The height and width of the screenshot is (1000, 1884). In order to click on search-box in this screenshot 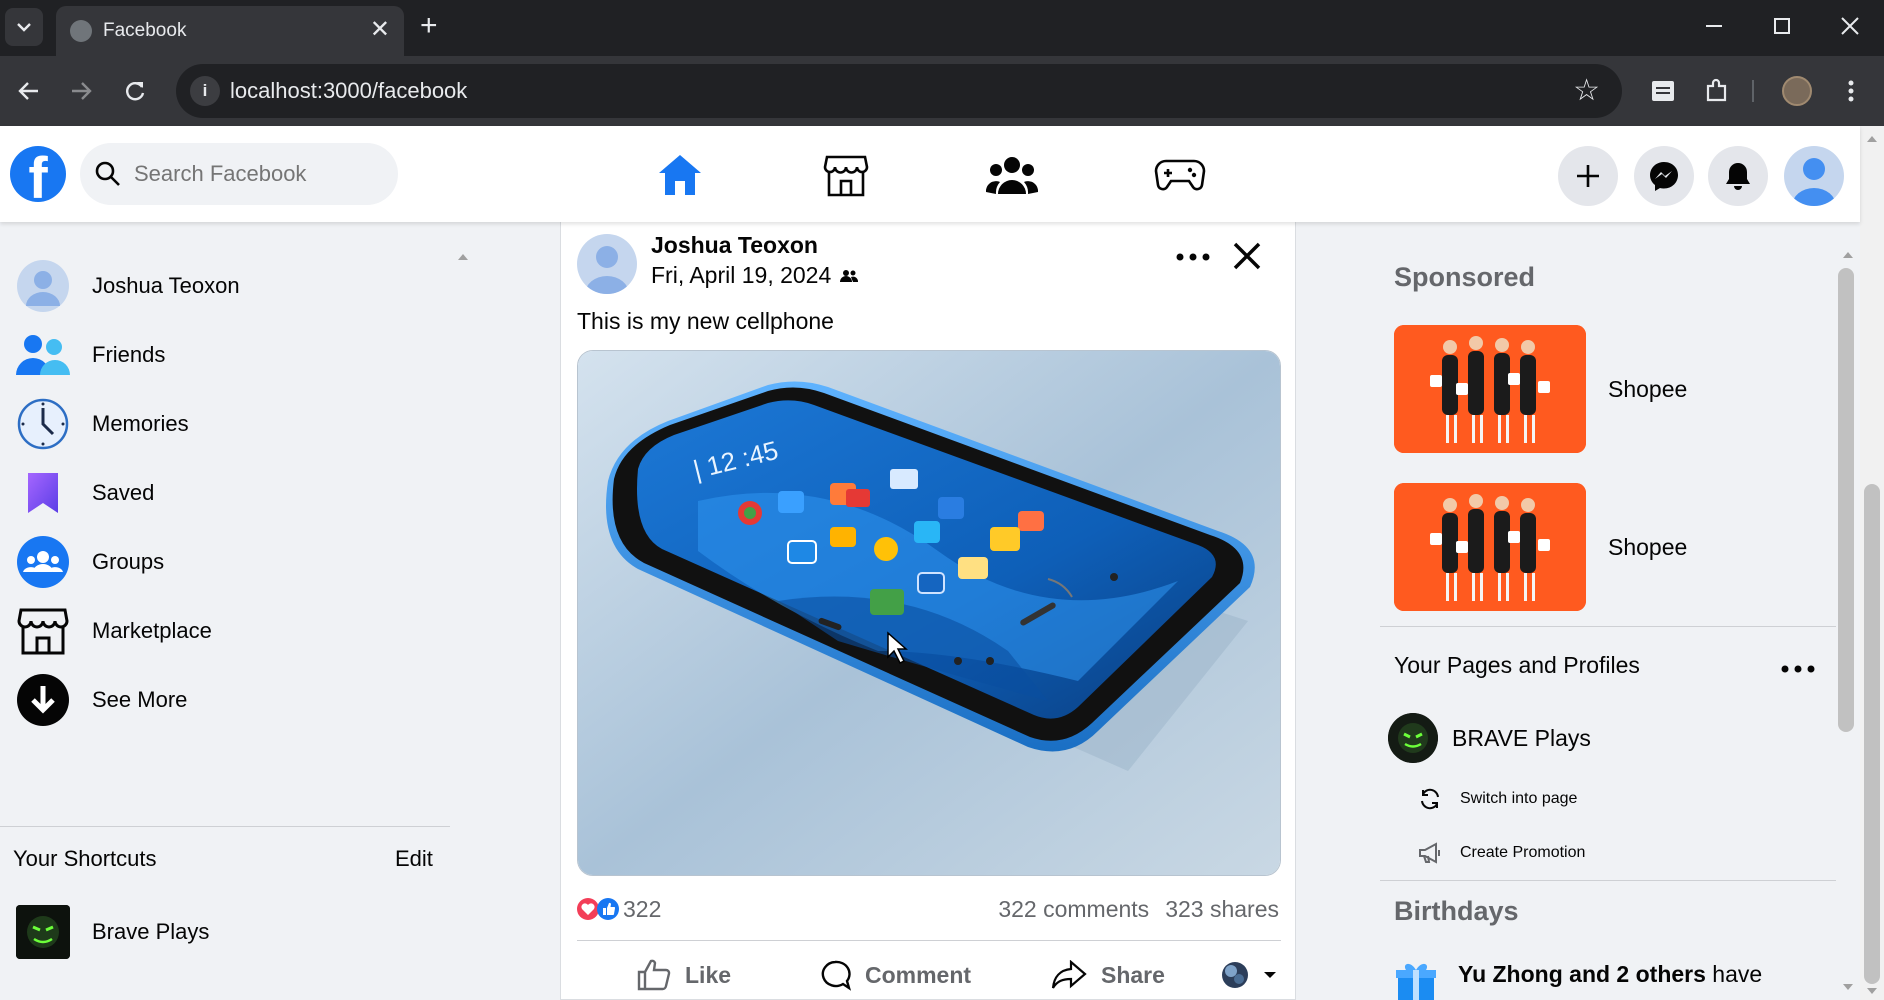, I will do `click(239, 174)`.